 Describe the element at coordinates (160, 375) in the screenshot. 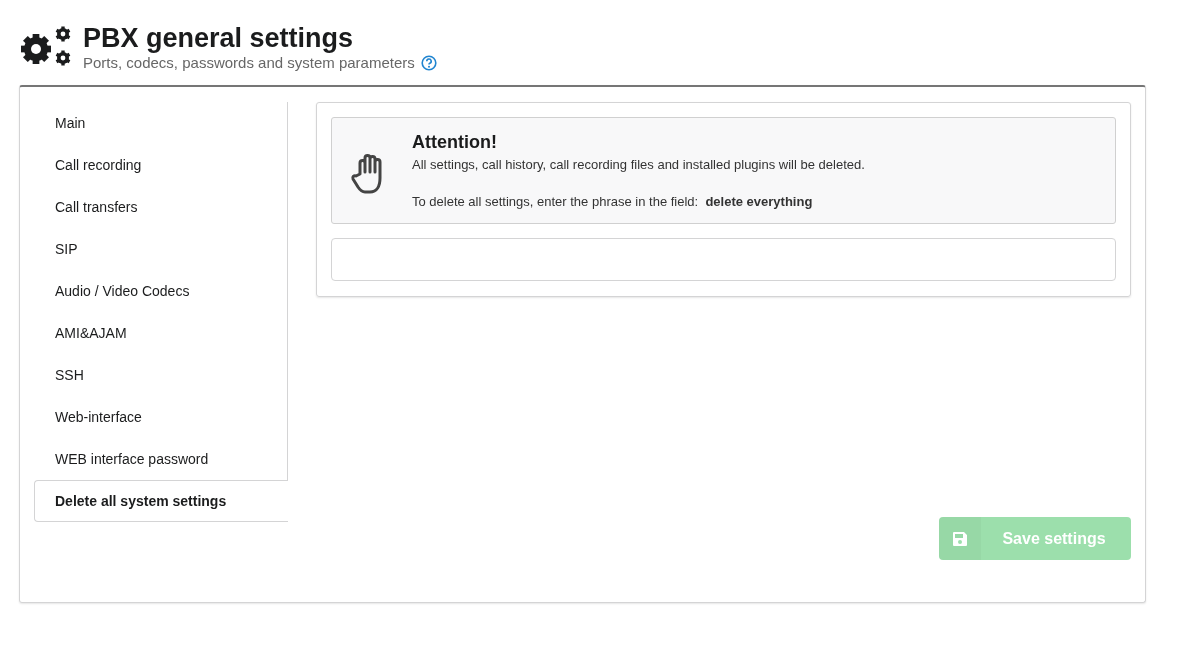

I see `sidebar-item: SSH` at that location.